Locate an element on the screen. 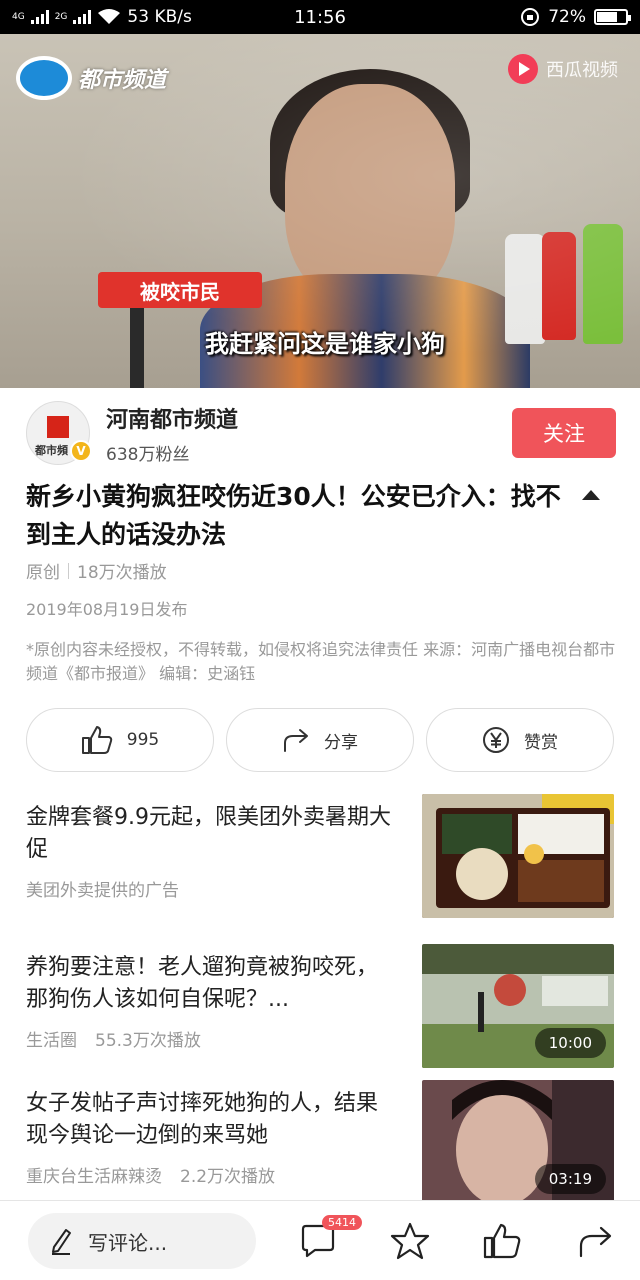 Image resolution: width=640 pixels, height=1280 pixels. reward-label: 赞赏 is located at coordinates (541, 742).